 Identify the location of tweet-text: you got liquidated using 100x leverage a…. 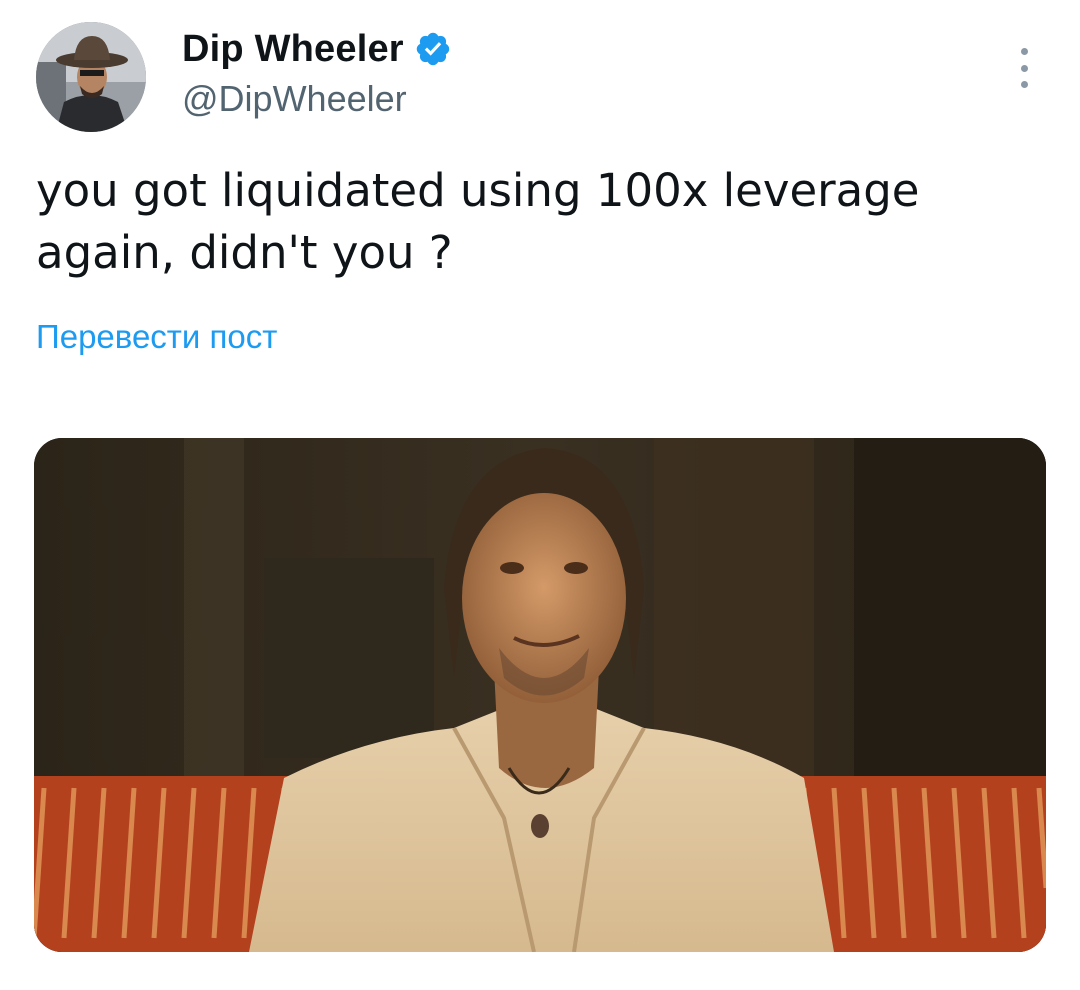
(478, 221).